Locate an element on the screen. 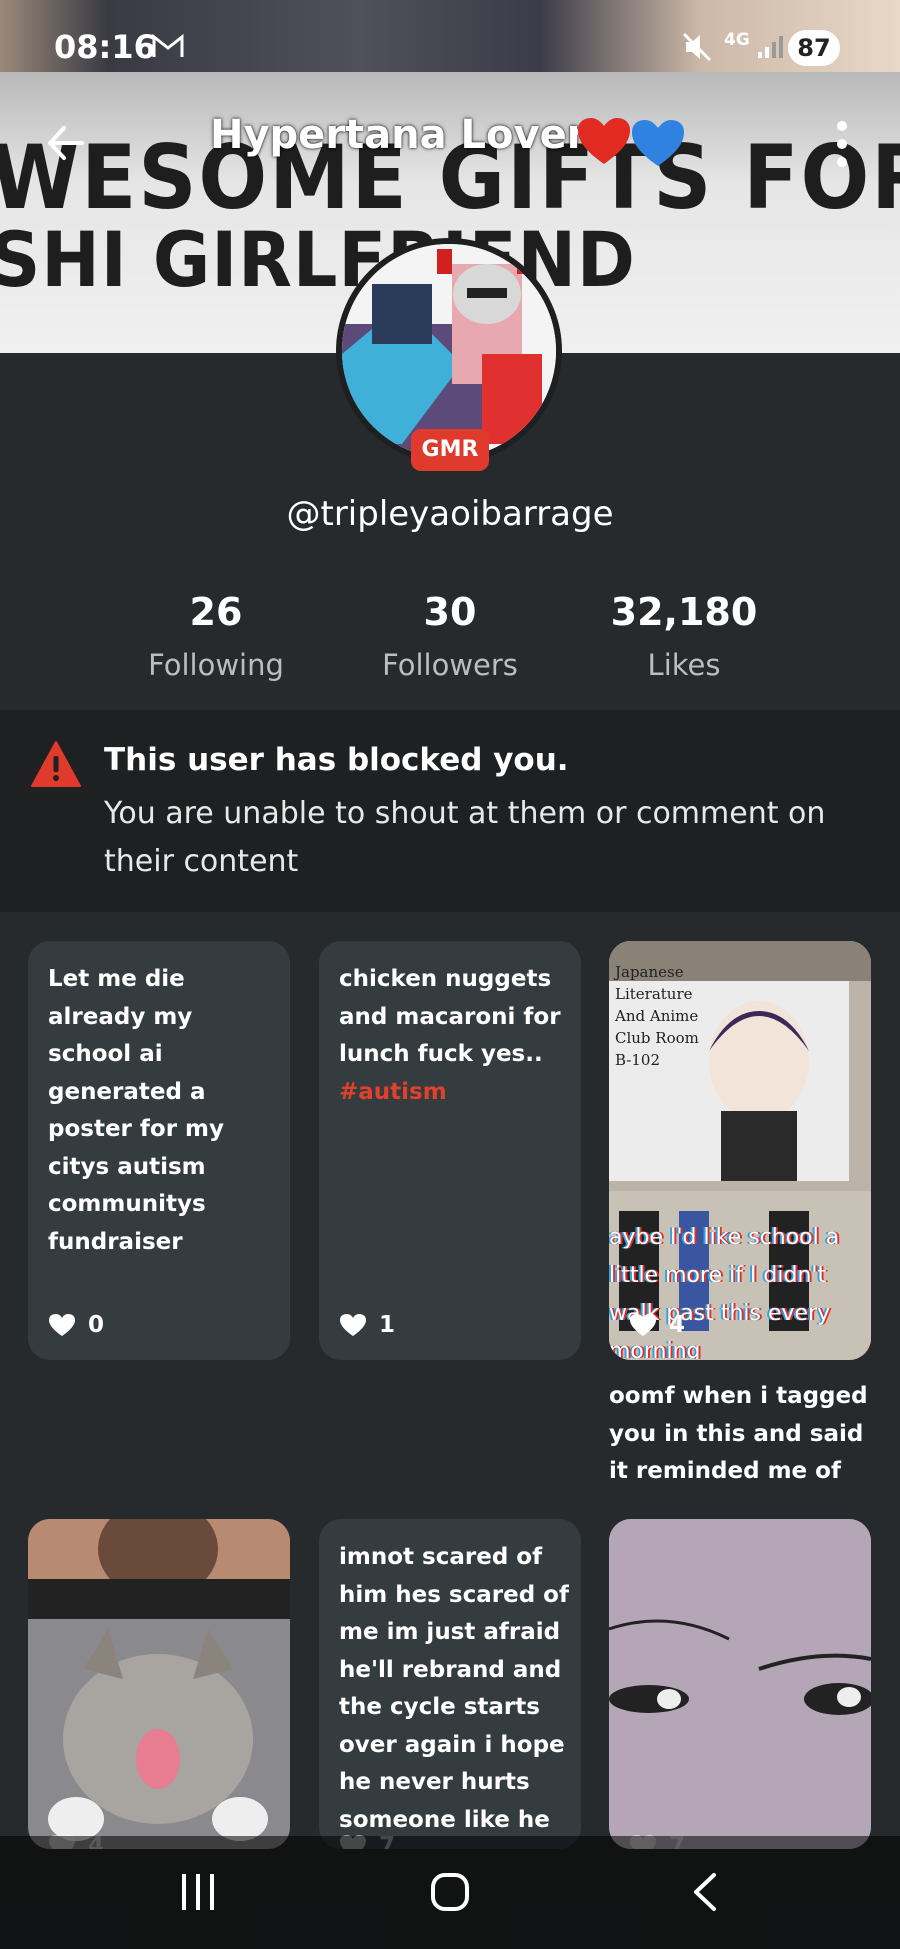 This screenshot has width=900, height=1949. page-title: Hypertana Lover is located at coordinates (398, 135).